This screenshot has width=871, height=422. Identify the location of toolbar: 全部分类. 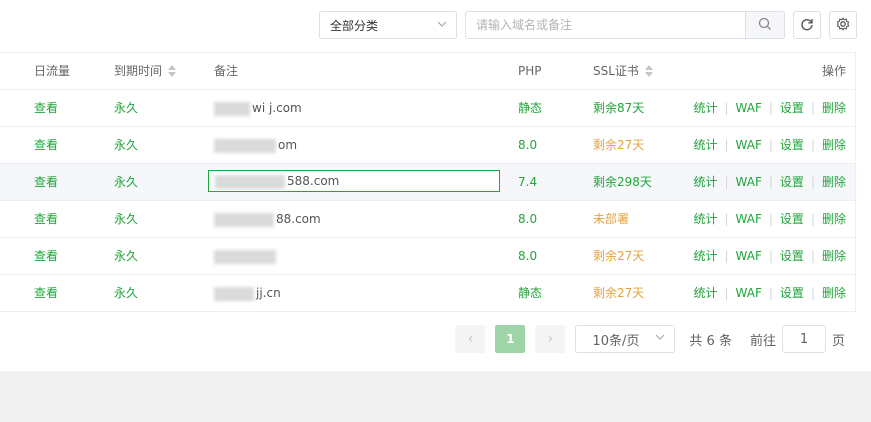
(588, 25).